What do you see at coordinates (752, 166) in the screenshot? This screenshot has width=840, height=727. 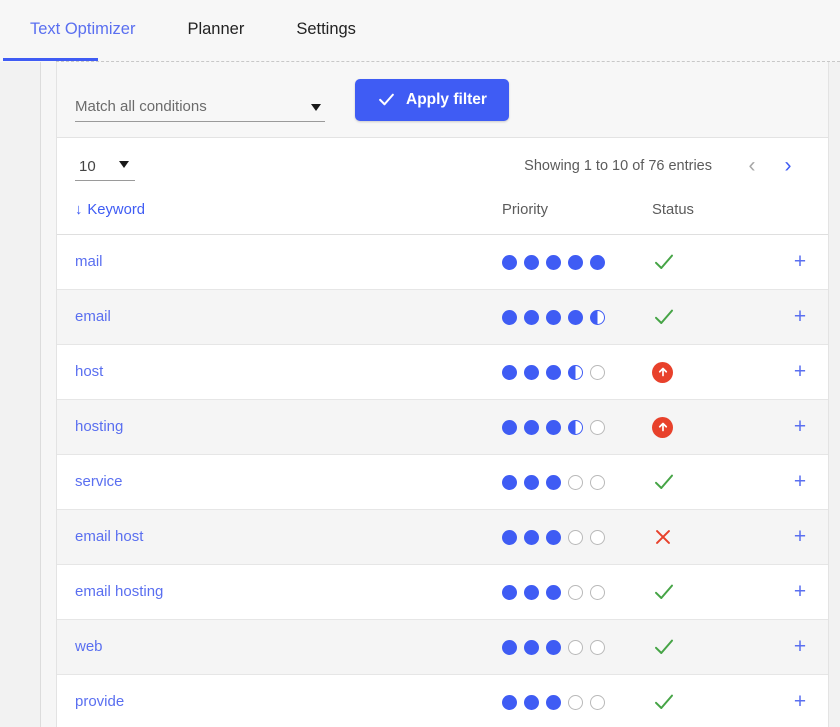 I see `previous-page-icon: ‹` at bounding box center [752, 166].